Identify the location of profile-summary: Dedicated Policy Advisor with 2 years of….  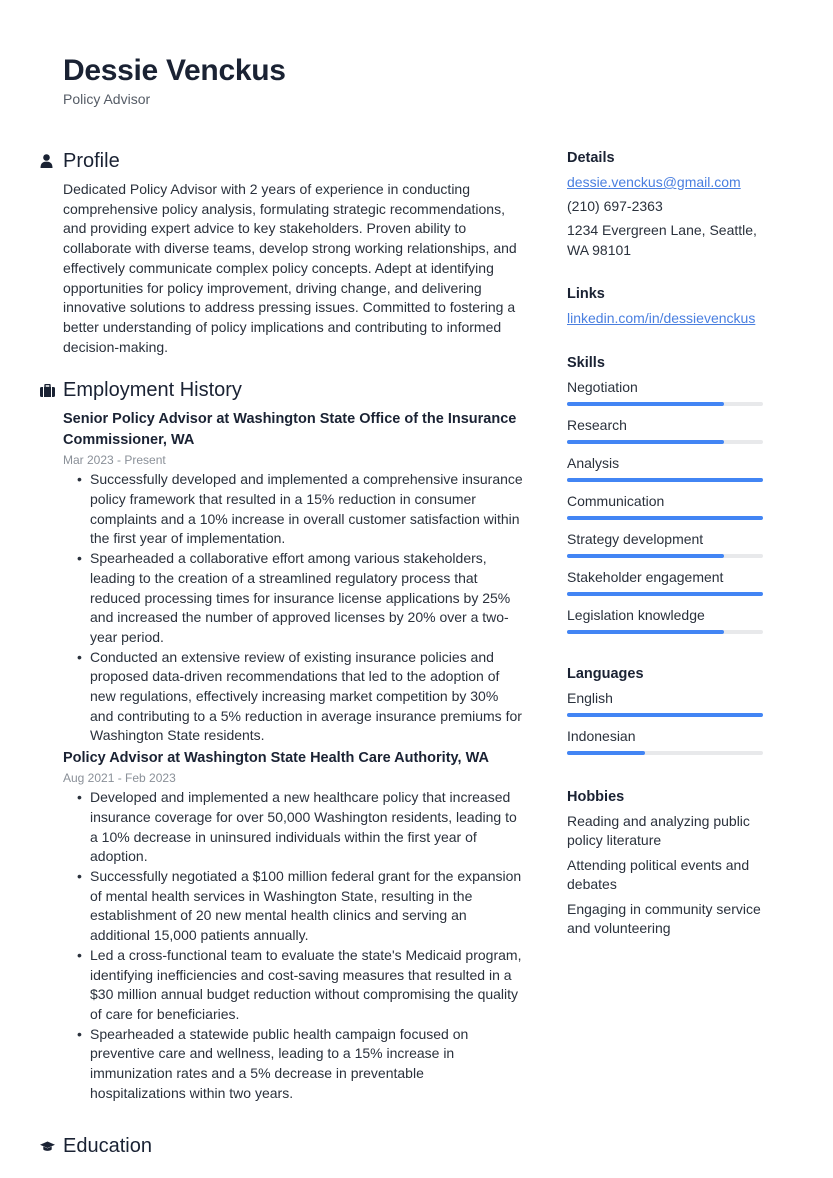
(290, 268).